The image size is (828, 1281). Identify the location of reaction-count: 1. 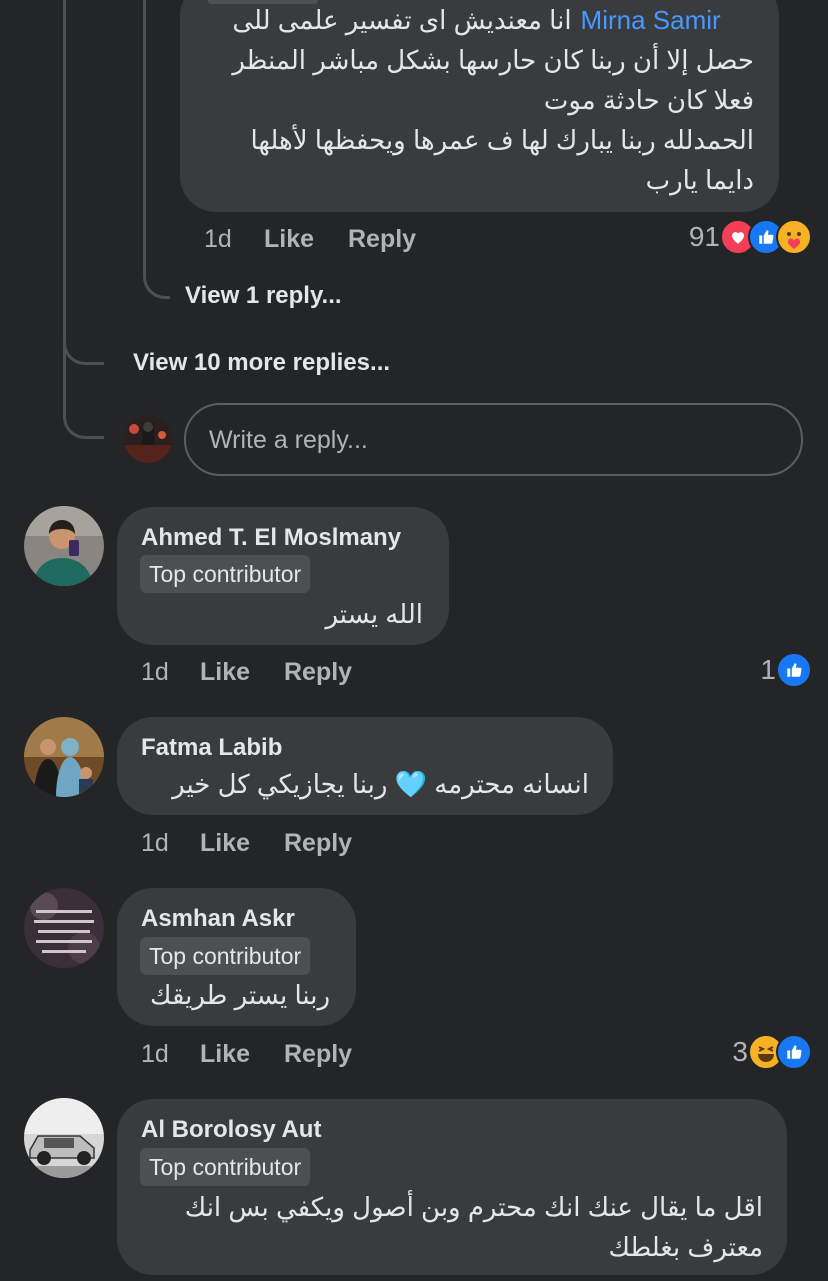
(768, 669).